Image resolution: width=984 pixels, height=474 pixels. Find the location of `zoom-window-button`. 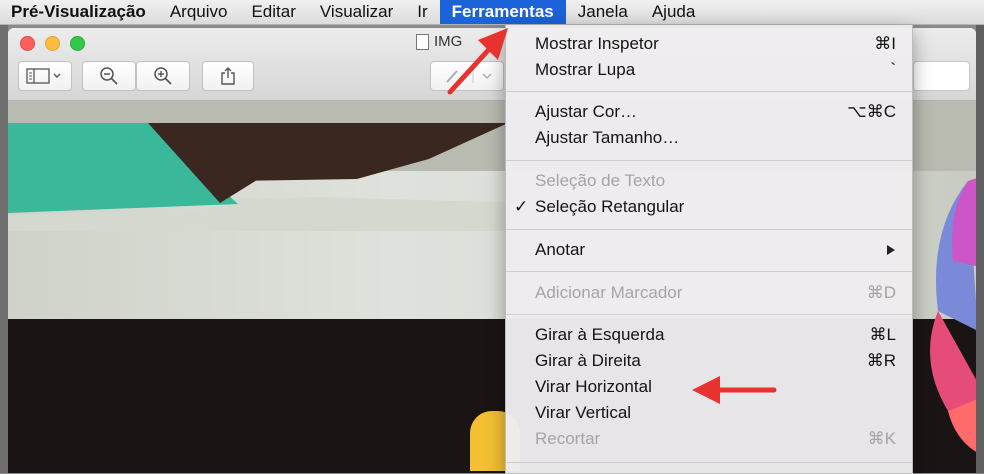

zoom-window-button is located at coordinates (77, 43).